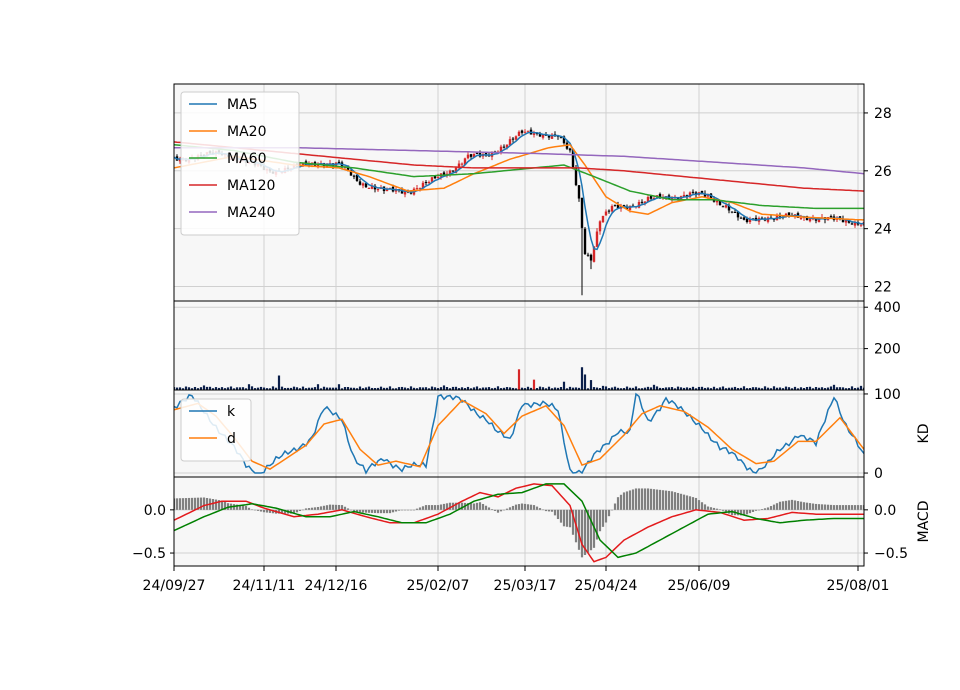 Image resolution: width=960 pixels, height=690 pixels. I want to click on macd-left-ytick-label: 0.0, so click(155, 511).